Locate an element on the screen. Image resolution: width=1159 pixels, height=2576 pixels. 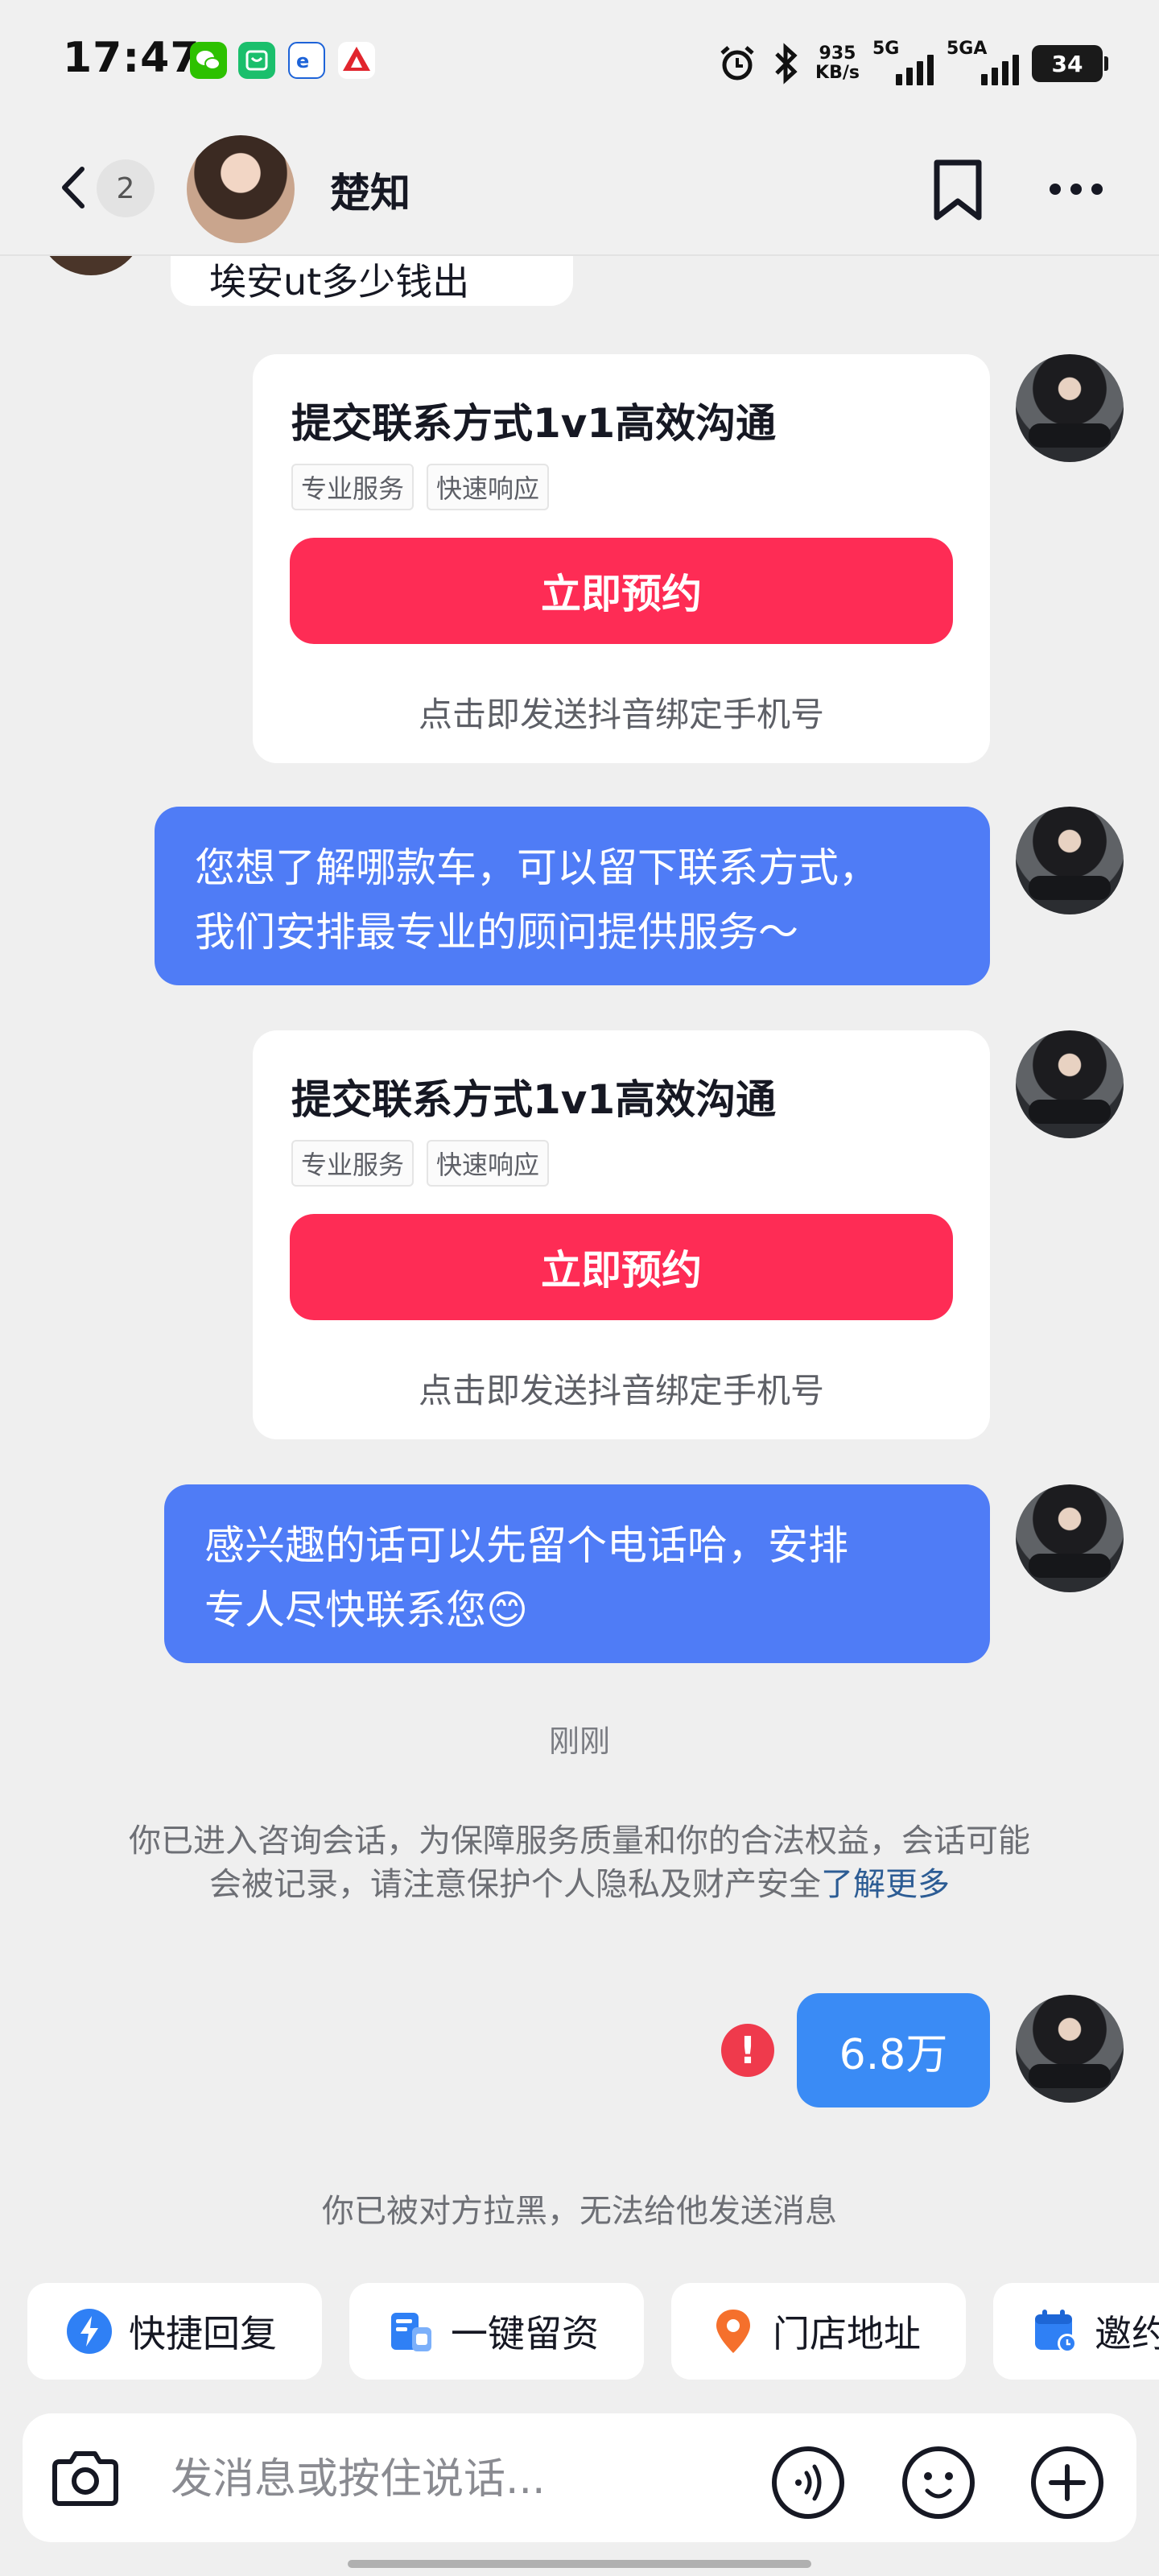
learn-more-link: 了解更多 is located at coordinates (885, 1884).